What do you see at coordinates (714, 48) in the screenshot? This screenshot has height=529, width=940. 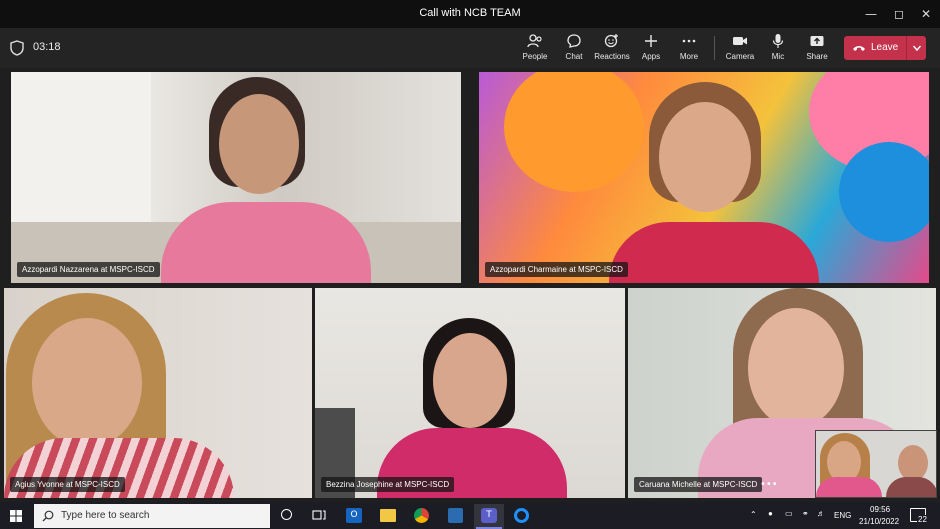 I see `toolbar-divider` at bounding box center [714, 48].